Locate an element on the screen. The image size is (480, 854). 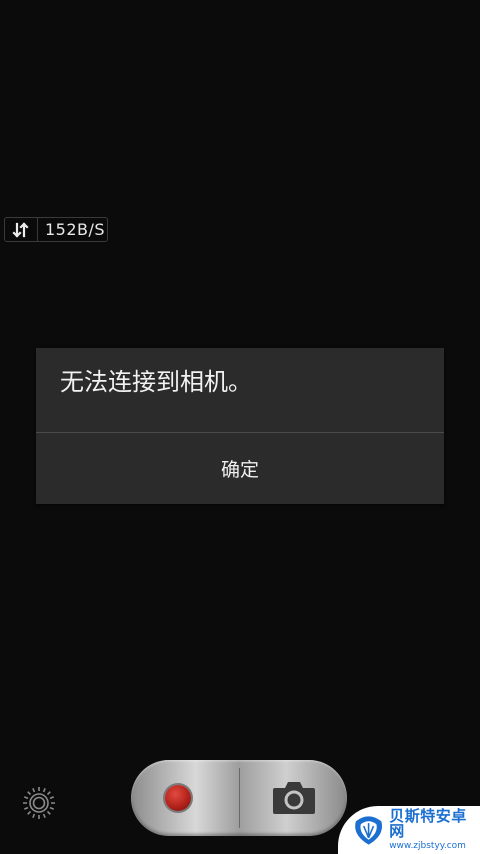
settings-button is located at coordinates (39, 803).